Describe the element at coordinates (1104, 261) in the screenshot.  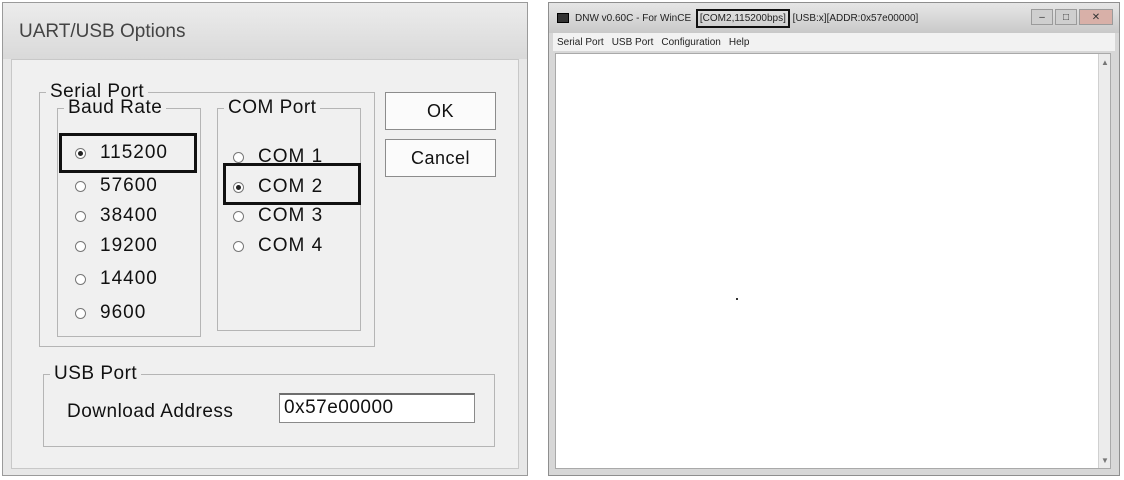
I see `vertical-scrollbar: ▲ ▼` at that location.